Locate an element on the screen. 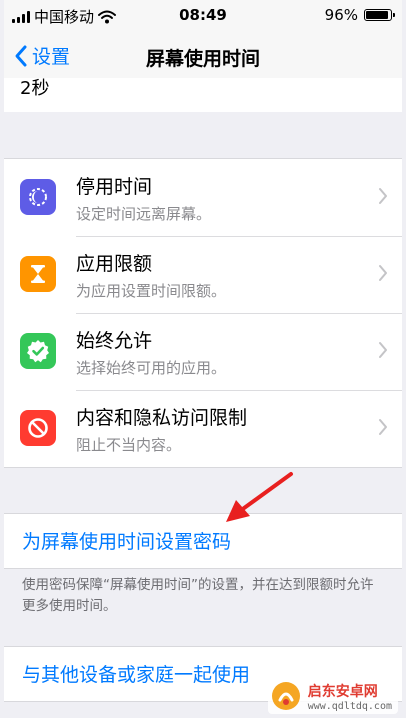 Image resolution: width=406 pixels, height=718 pixels. hourglass-icon is located at coordinates (38, 274).